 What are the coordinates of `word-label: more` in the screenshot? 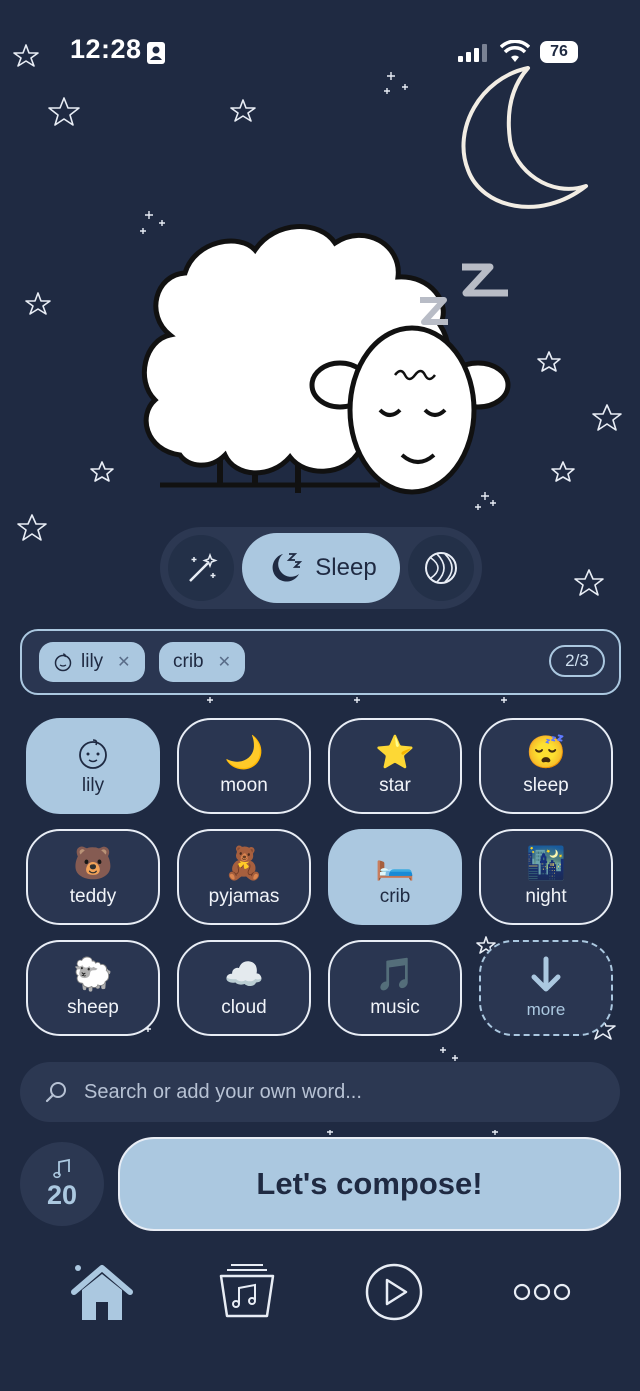 It's located at (546, 1009).